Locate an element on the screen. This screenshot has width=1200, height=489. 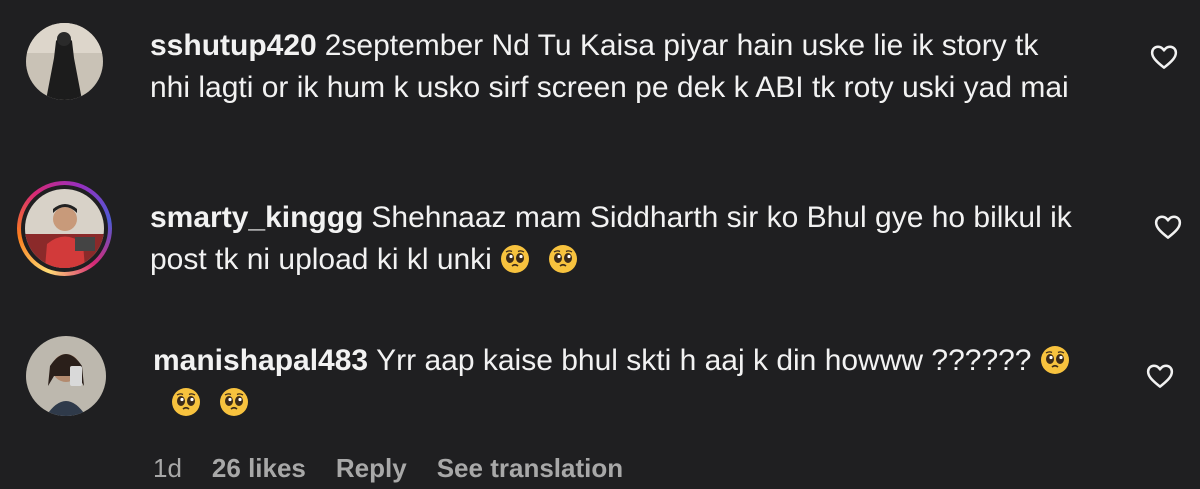
see-translation-button: See translation is located at coordinates (530, 468).